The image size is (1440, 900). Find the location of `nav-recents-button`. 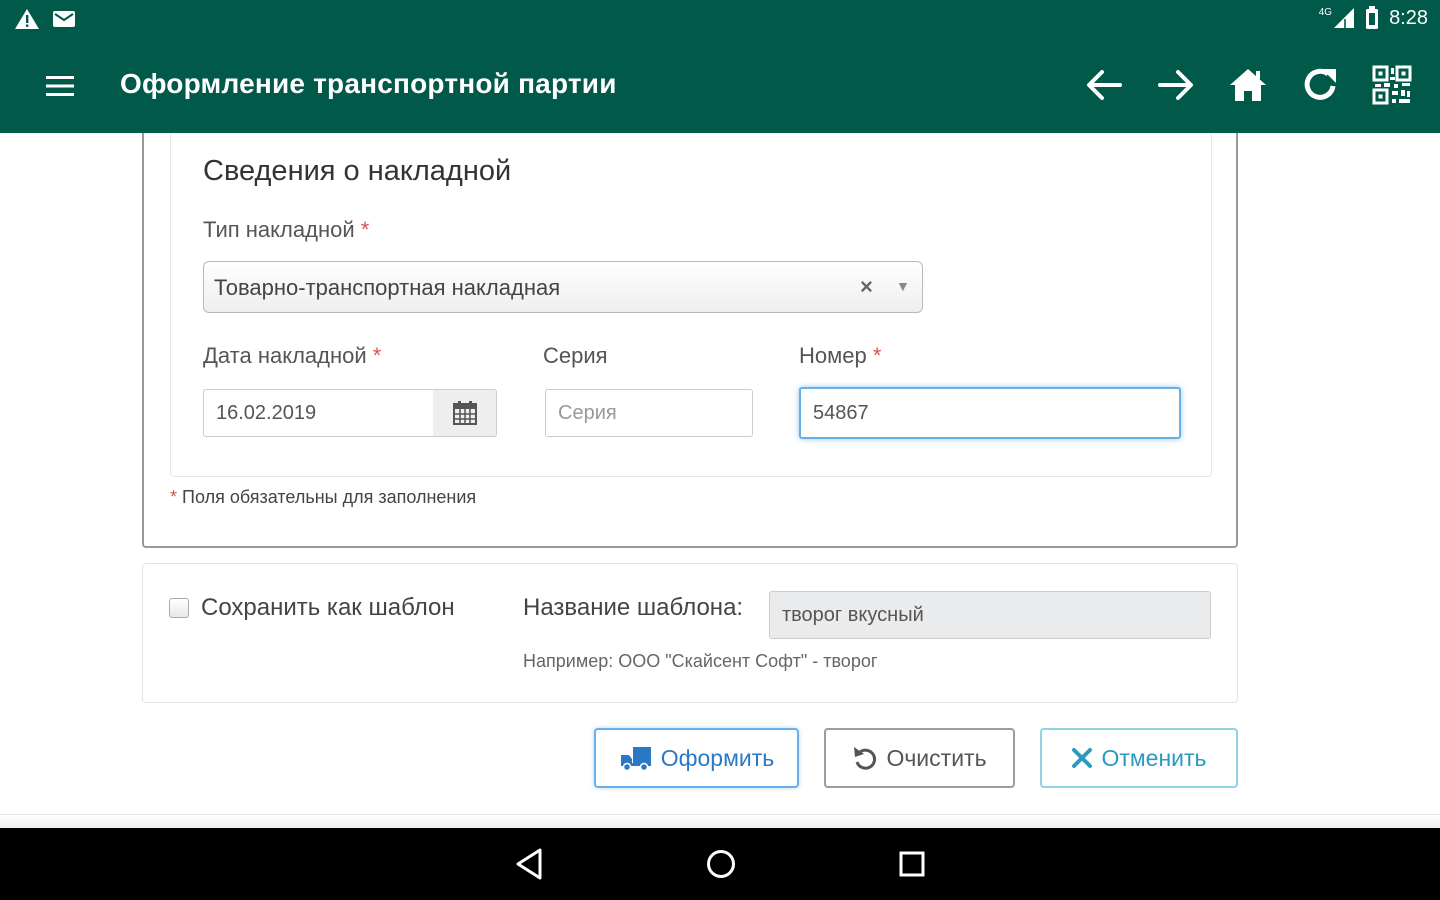

nav-recents-button is located at coordinates (912, 864).